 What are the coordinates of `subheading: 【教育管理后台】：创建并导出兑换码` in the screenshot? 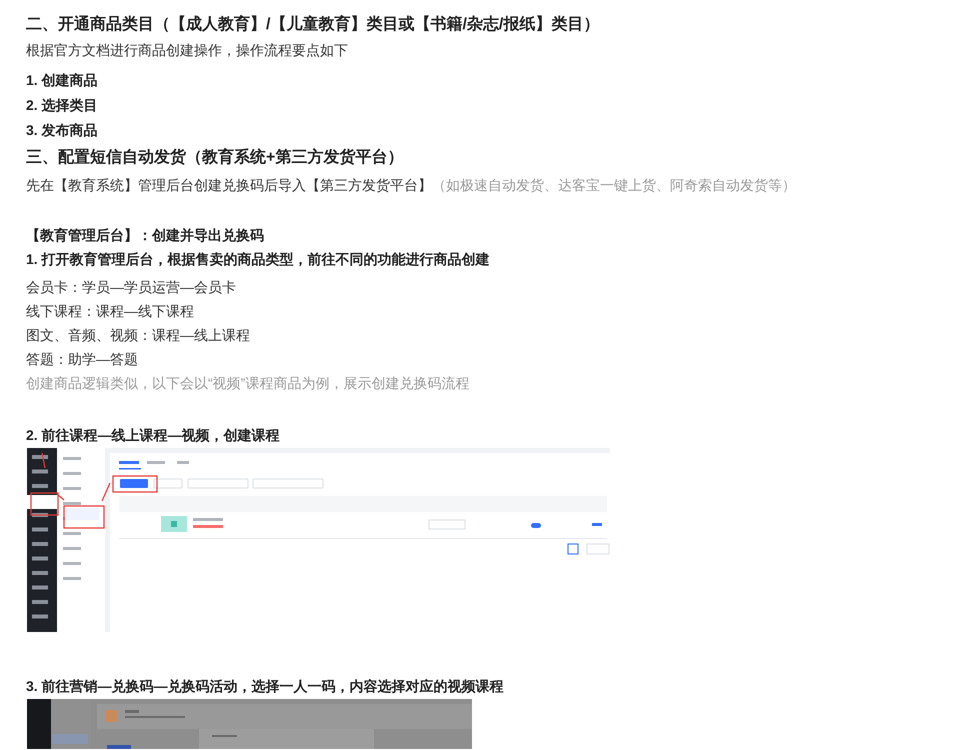 It's located at (145, 235).